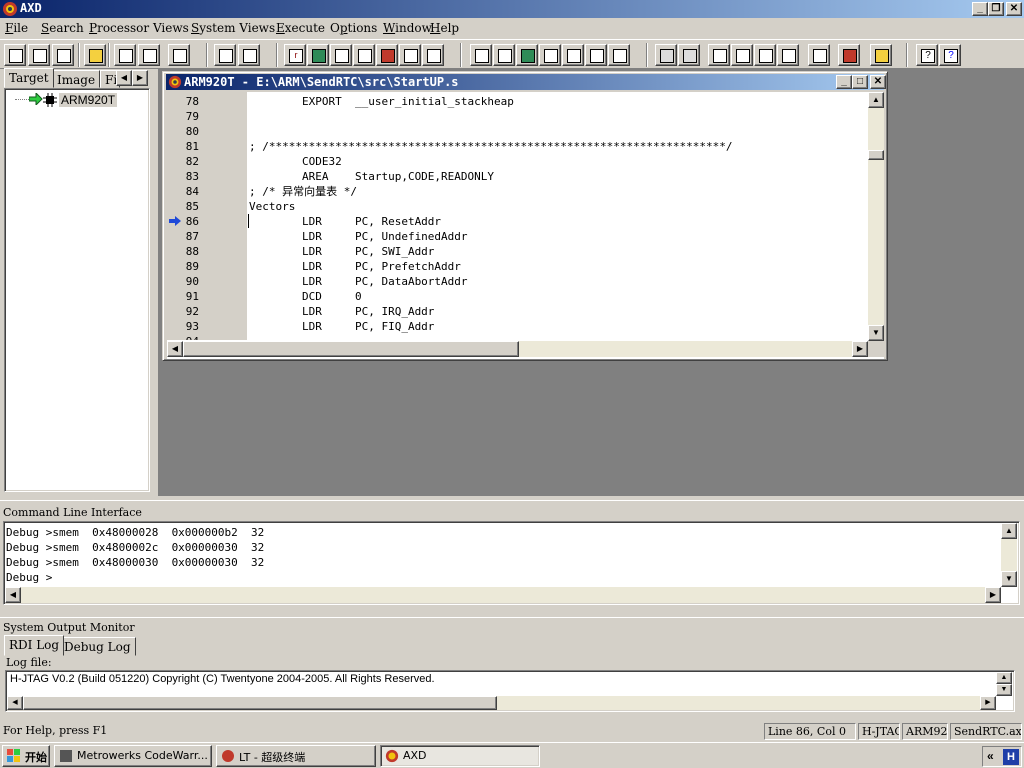 The image size is (1024, 768). Describe the element at coordinates (387, 55) in the screenshot. I see `disassembly-icon` at that location.